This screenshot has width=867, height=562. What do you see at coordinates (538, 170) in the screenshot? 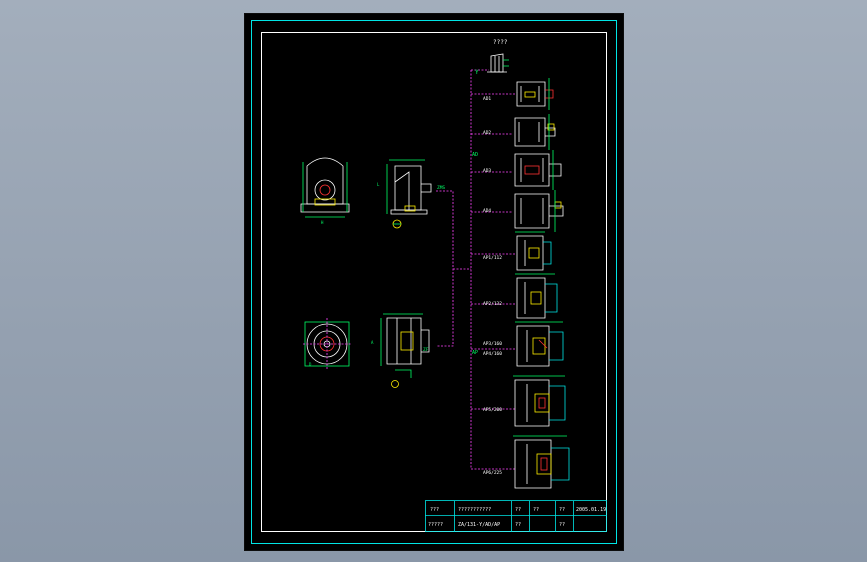
I see `ad3-part` at bounding box center [538, 170].